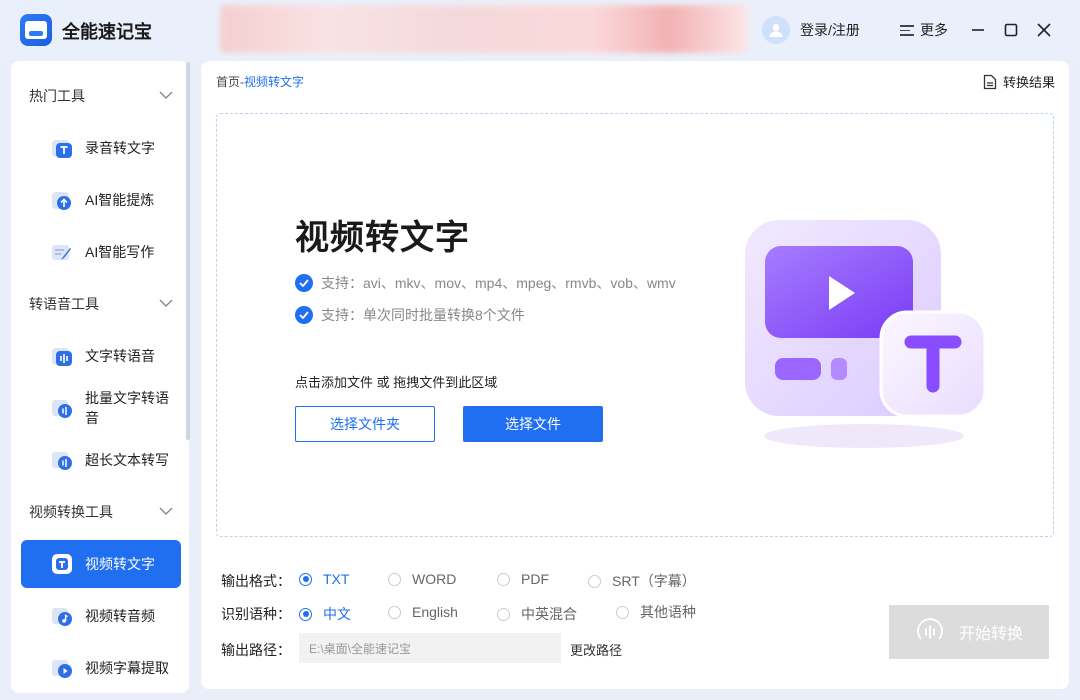 Image resolution: width=1080 pixels, height=700 pixels. What do you see at coordinates (498, 283) in the screenshot?
I see `support-formats-text: 支持：avi、mkv、mov、mp4、mpeg、rmvb、vob、wmv` at bounding box center [498, 283].